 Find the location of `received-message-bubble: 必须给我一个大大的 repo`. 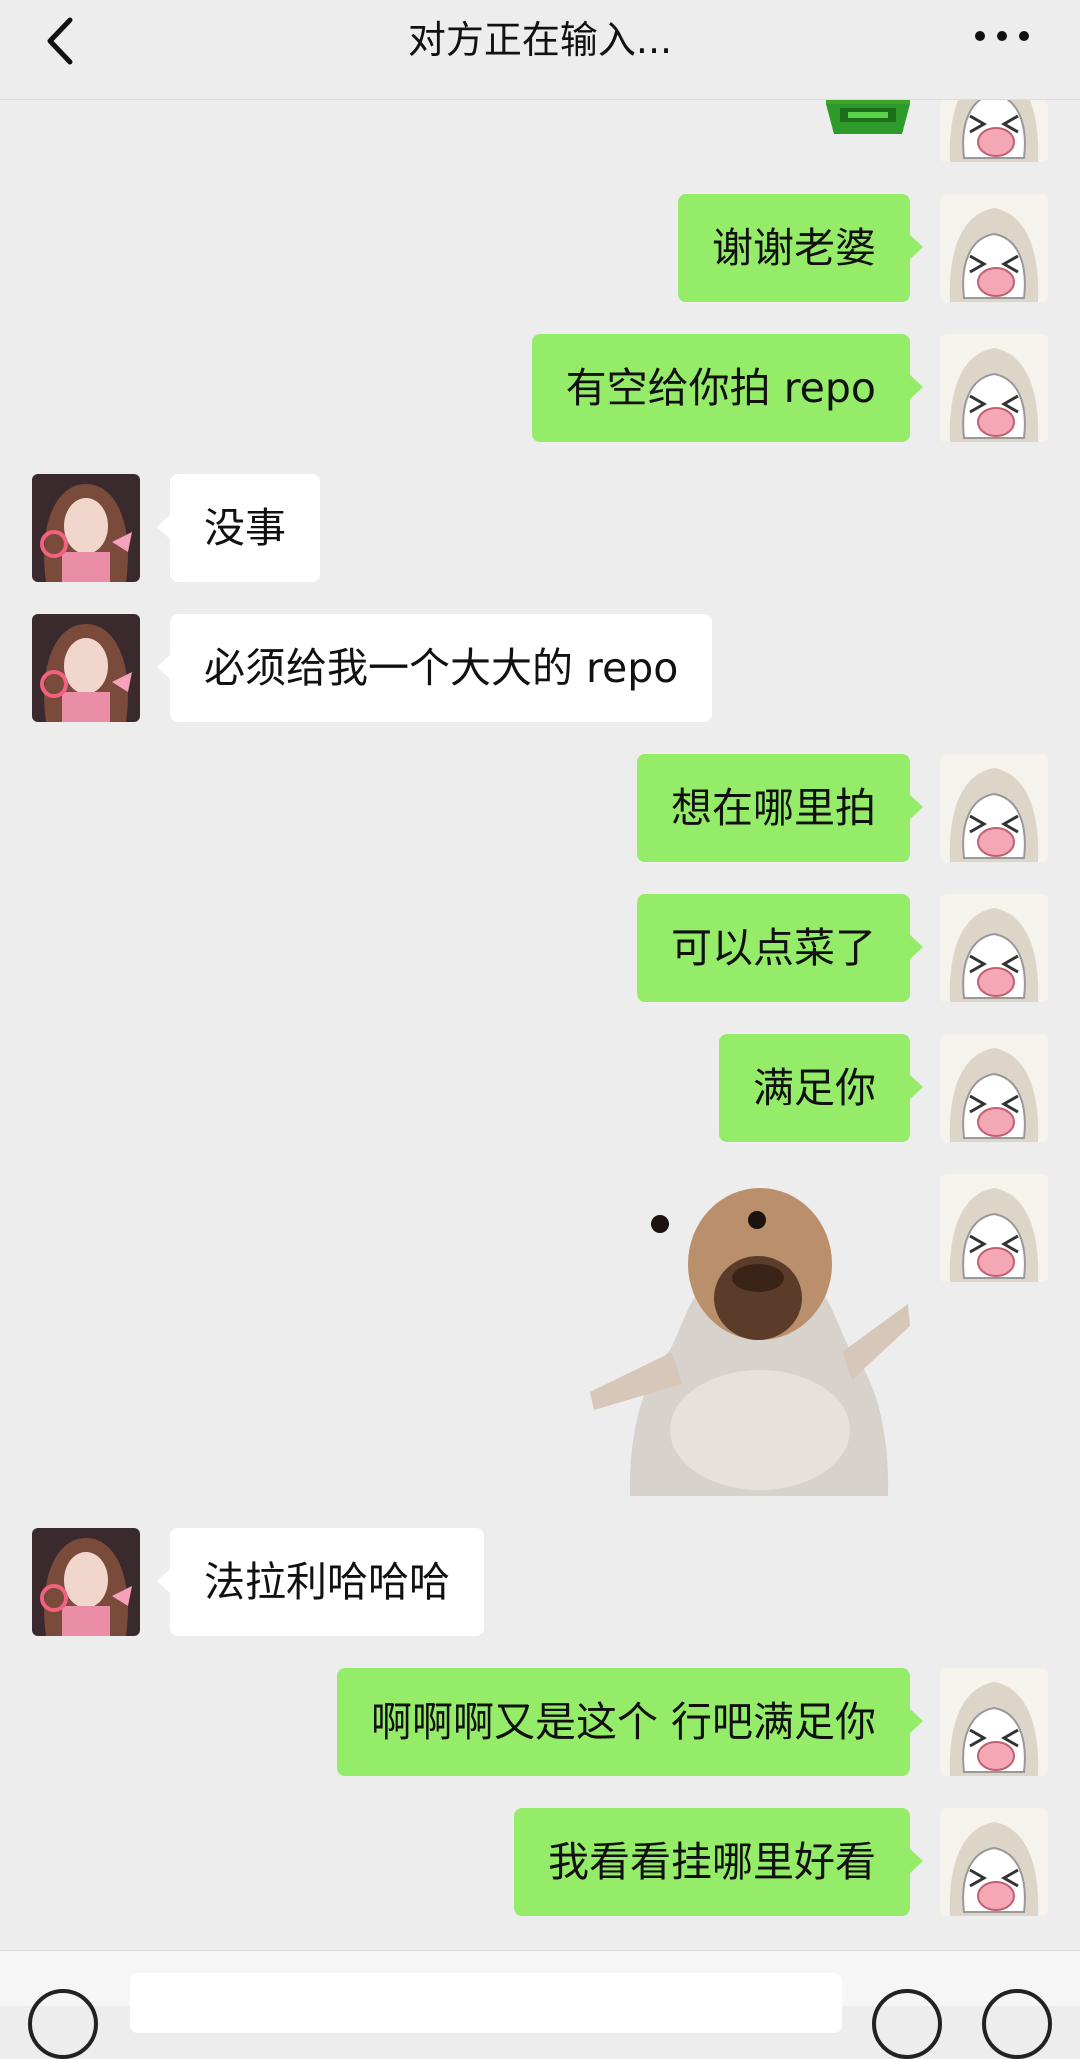

received-message-bubble: 必须给我一个大大的 repo is located at coordinates (434, 668).